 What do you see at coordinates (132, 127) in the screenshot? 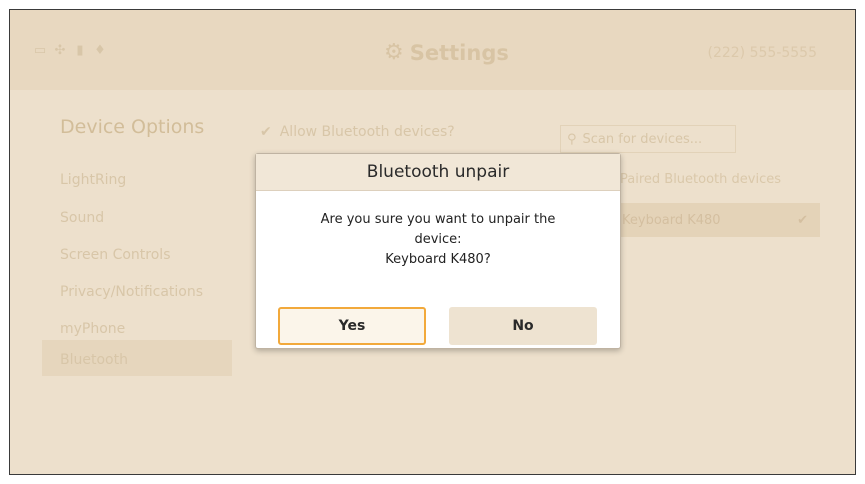
I see `sidebar-title: Device Options` at bounding box center [132, 127].